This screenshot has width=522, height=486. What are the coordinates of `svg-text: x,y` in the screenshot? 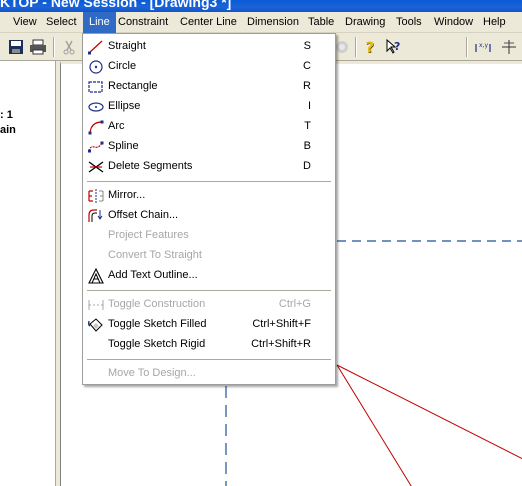 It's located at (483, 45).